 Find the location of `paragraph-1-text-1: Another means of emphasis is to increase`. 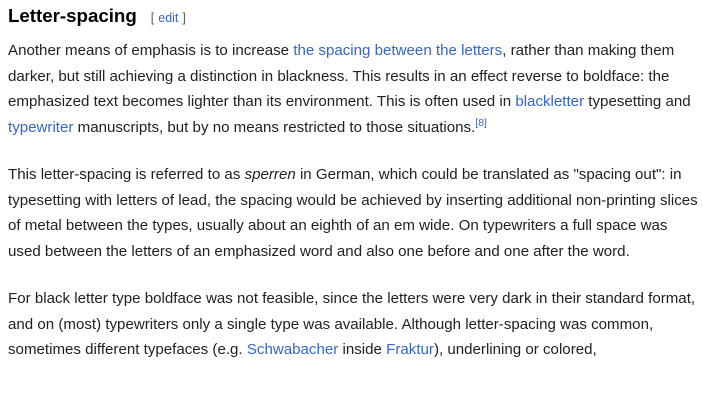

paragraph-1-text-1: Another means of emphasis is to increase is located at coordinates (151, 50).